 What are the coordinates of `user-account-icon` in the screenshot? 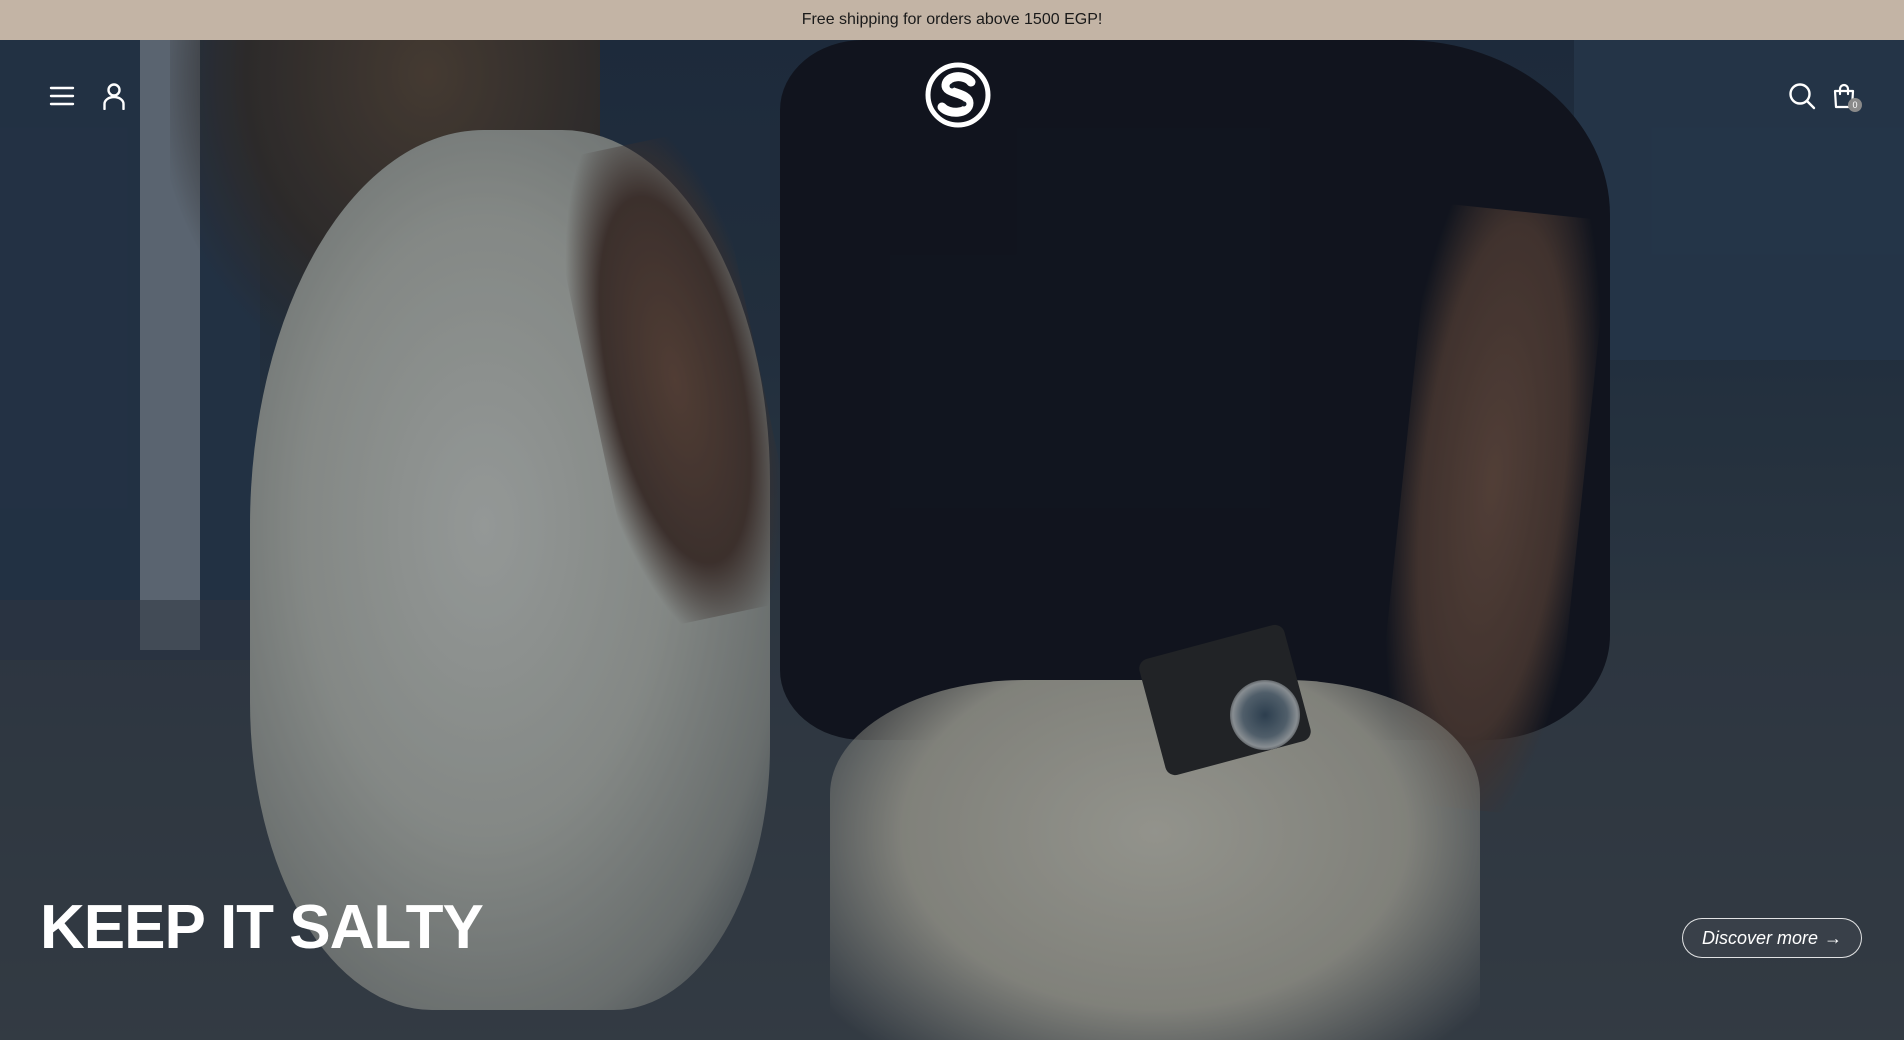 It's located at (114, 96).